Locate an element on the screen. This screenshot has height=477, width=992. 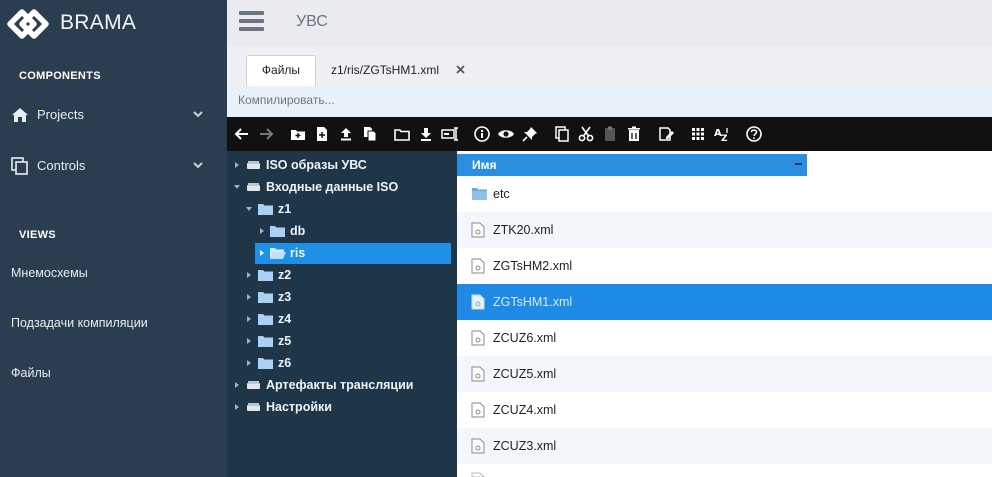
file-row: ZTK20.xml is located at coordinates (724, 230).